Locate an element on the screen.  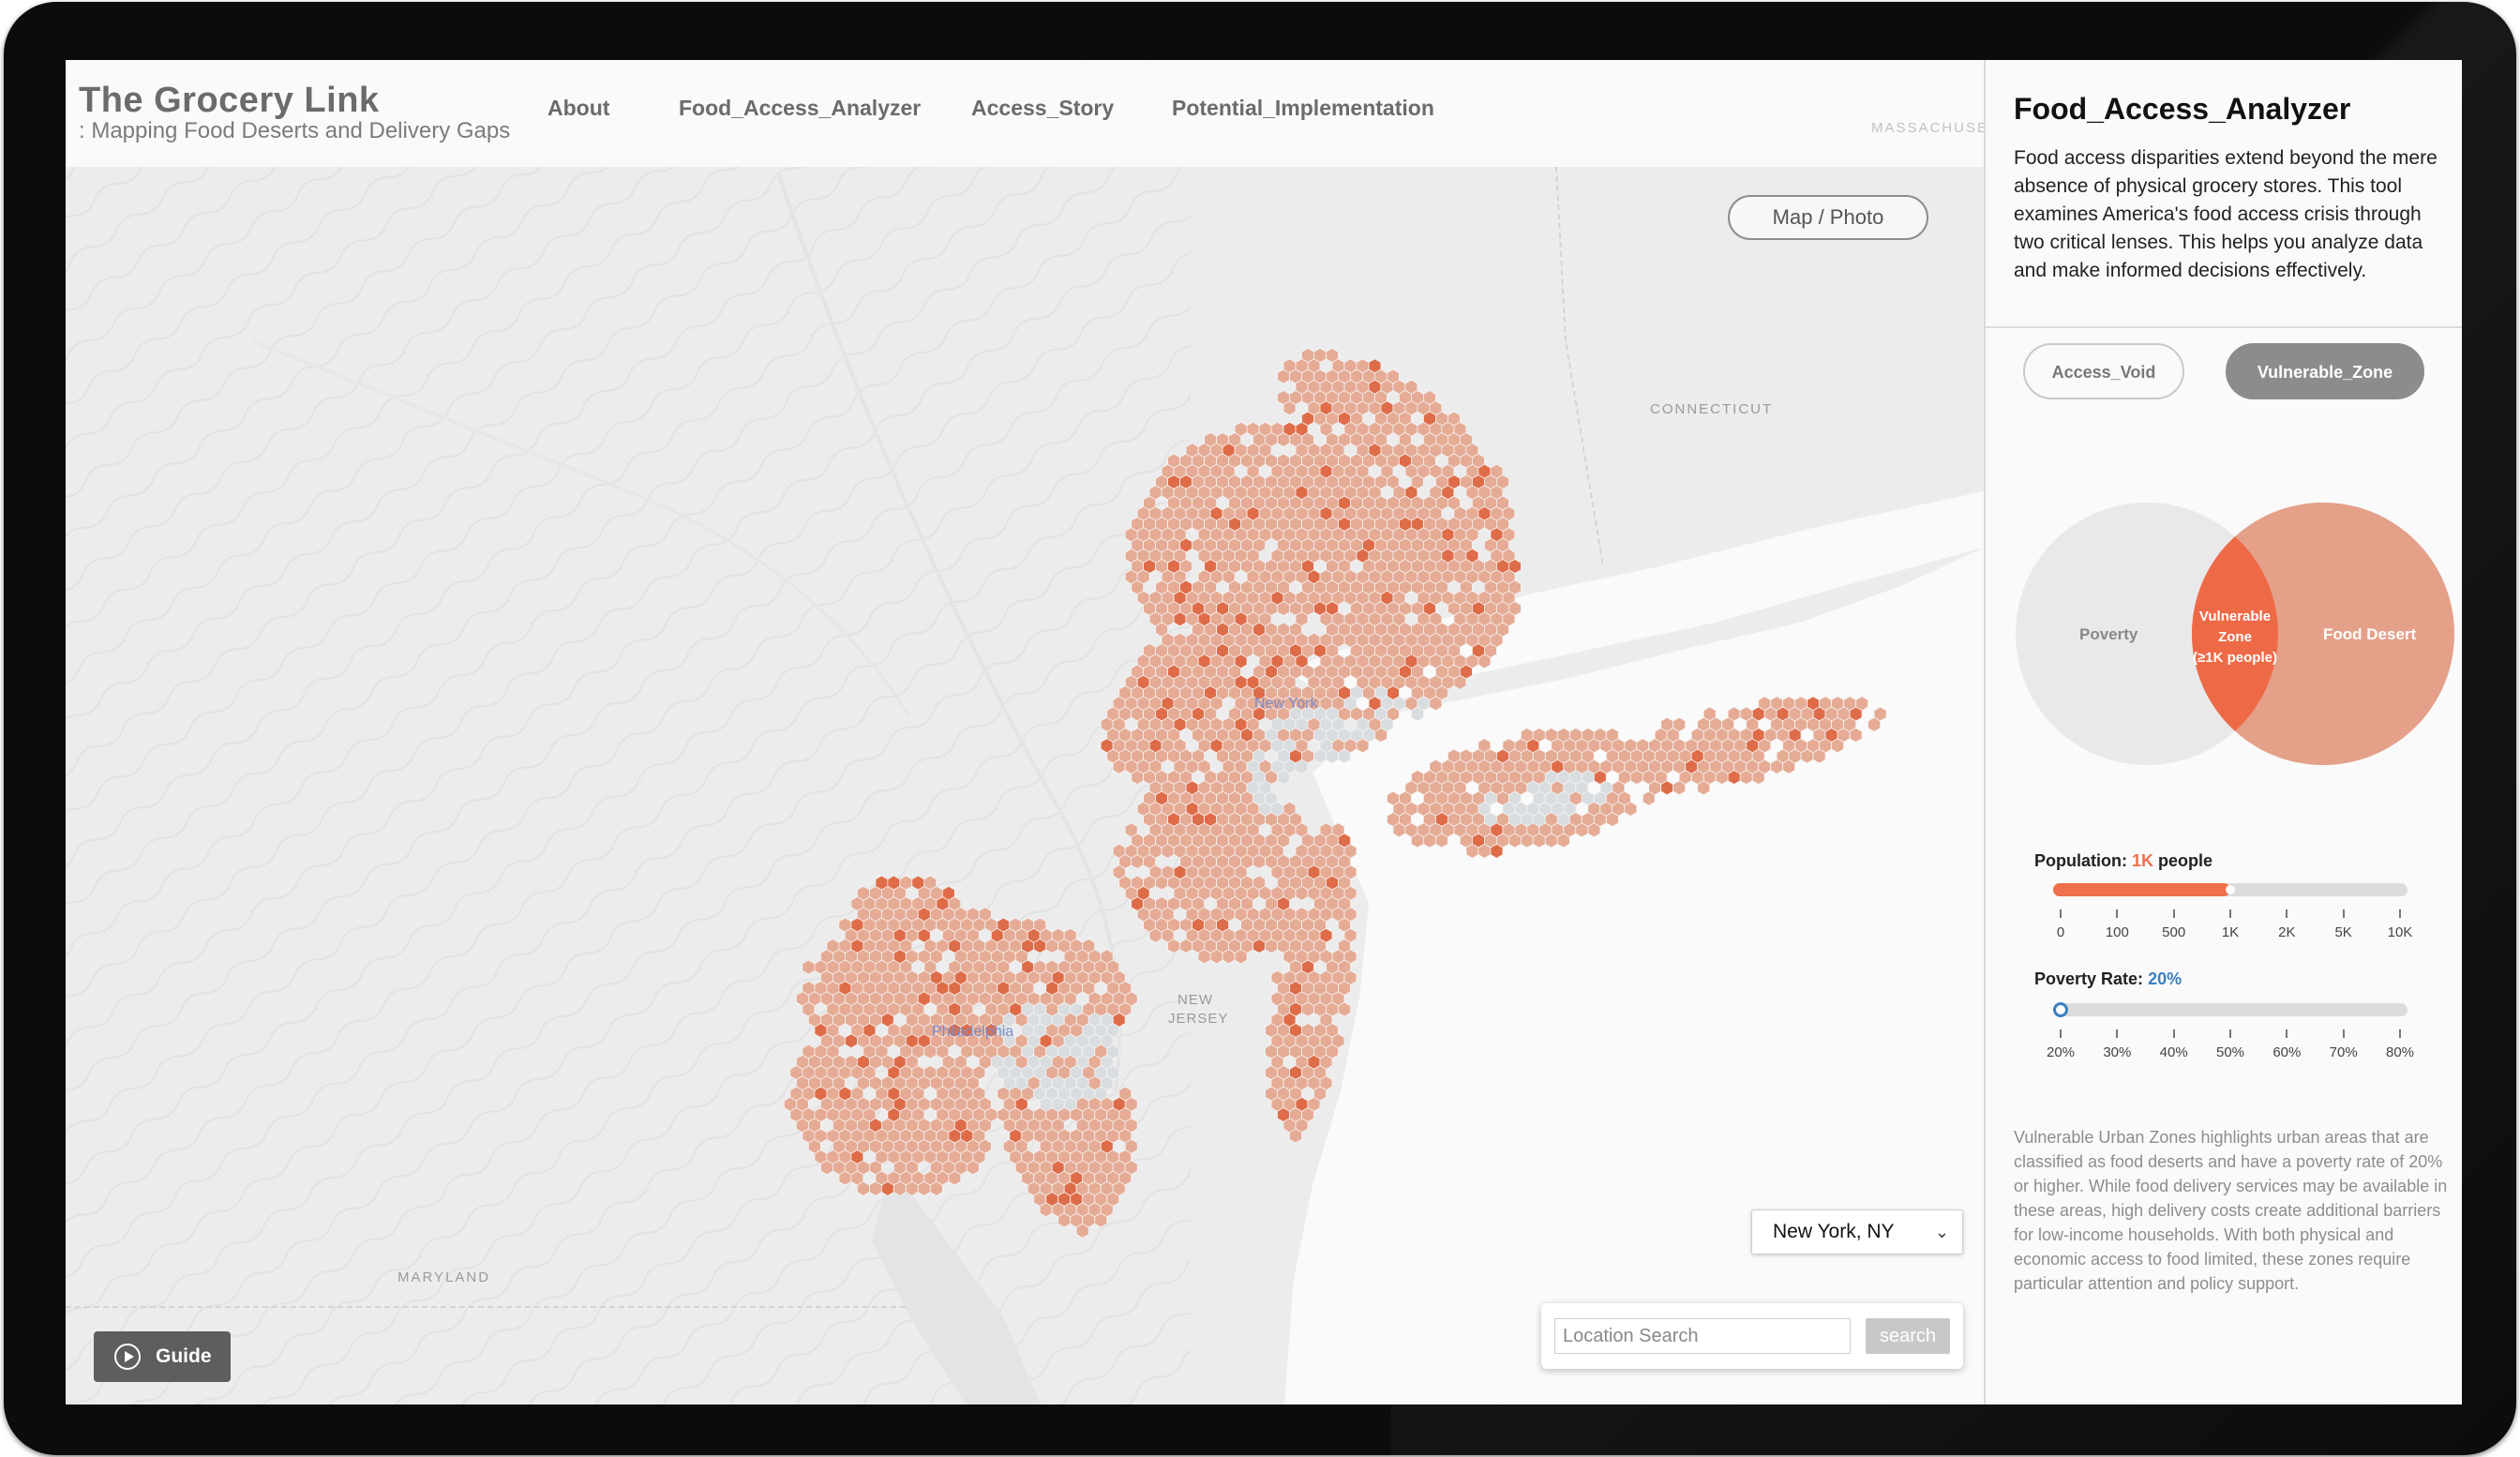
nav-about: About is located at coordinates (578, 109).